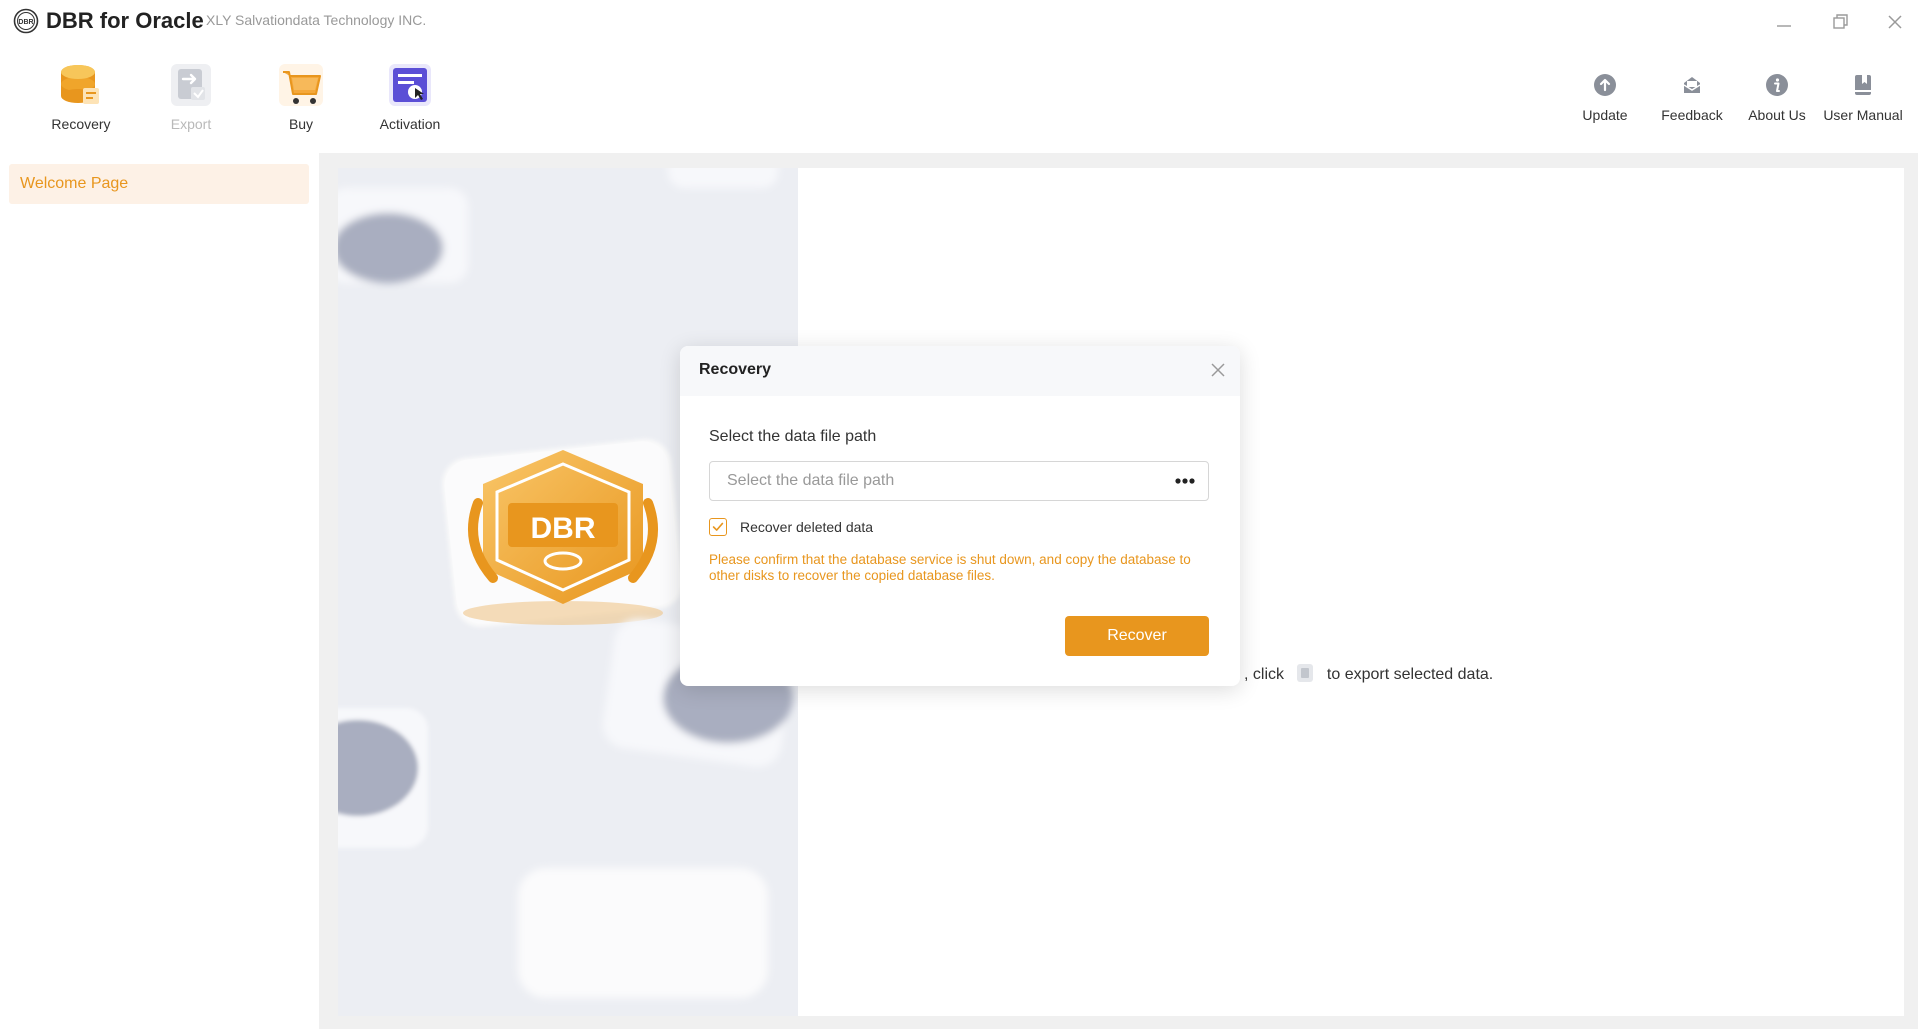 Image resolution: width=1918 pixels, height=1029 pixels. I want to click on sidebar: Welcome Page, so click(159, 591).